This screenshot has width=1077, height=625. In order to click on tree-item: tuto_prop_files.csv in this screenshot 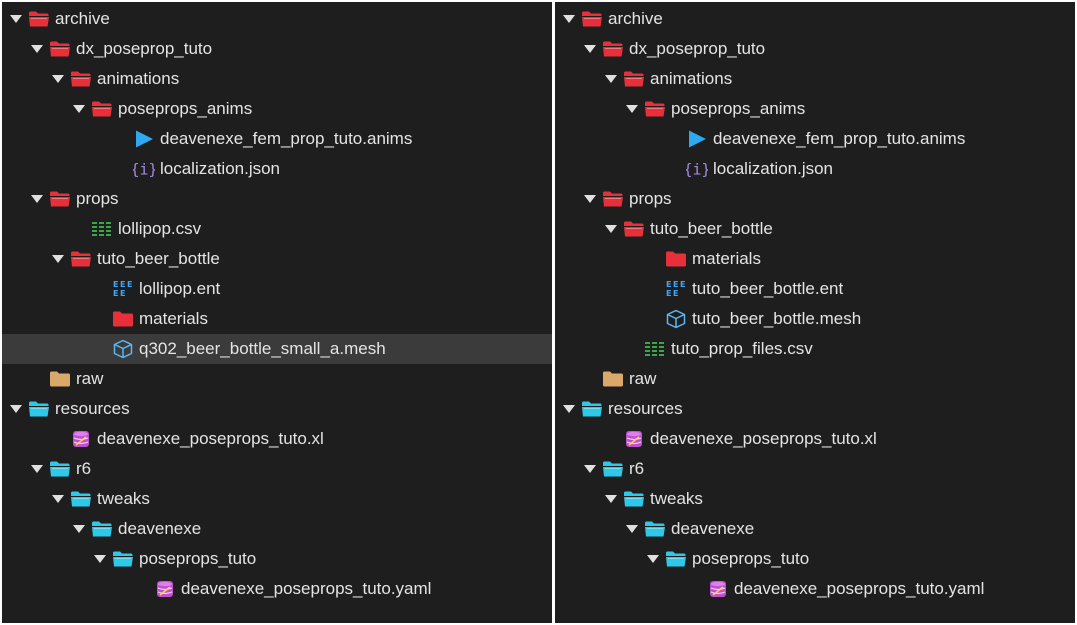, I will do `click(815, 349)`.